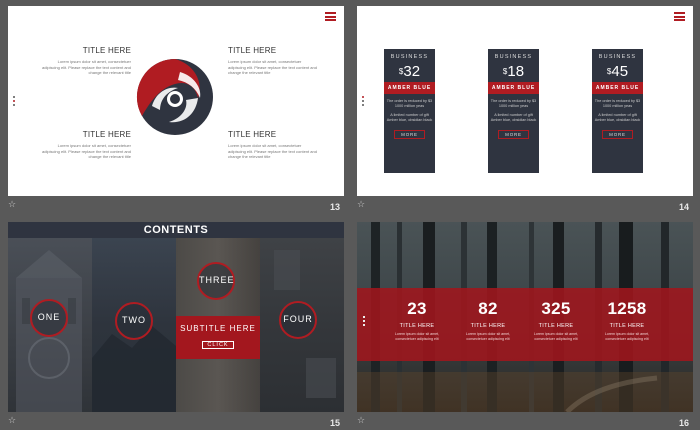  Describe the element at coordinates (218, 328) in the screenshot. I see `subtitle-text: SUBTITLE HERE` at that location.